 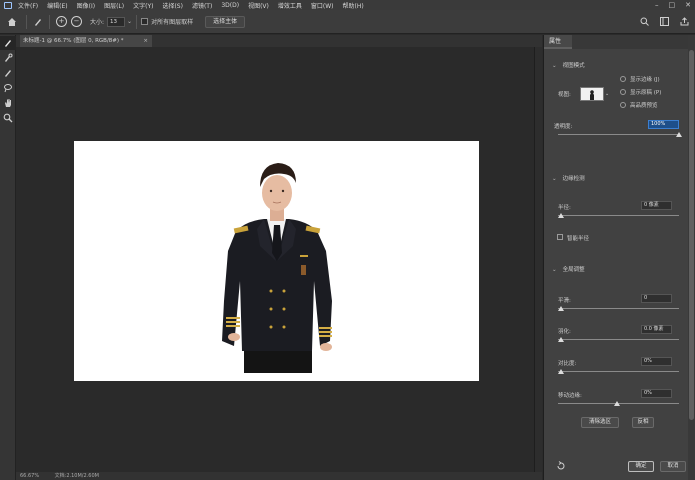 I want to click on view-mode-label: 视图模式, so click(x=573, y=66).